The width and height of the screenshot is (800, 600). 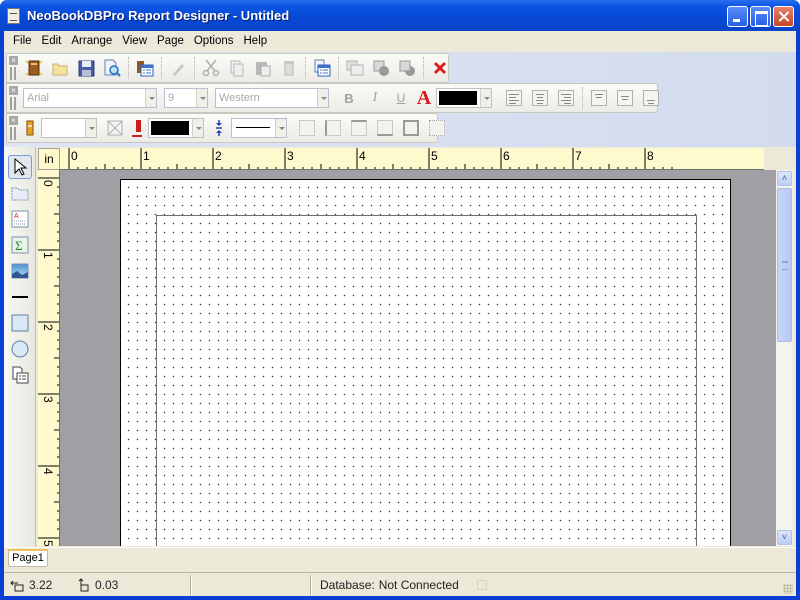 I want to click on tab-page1: Page1, so click(x=28, y=558).